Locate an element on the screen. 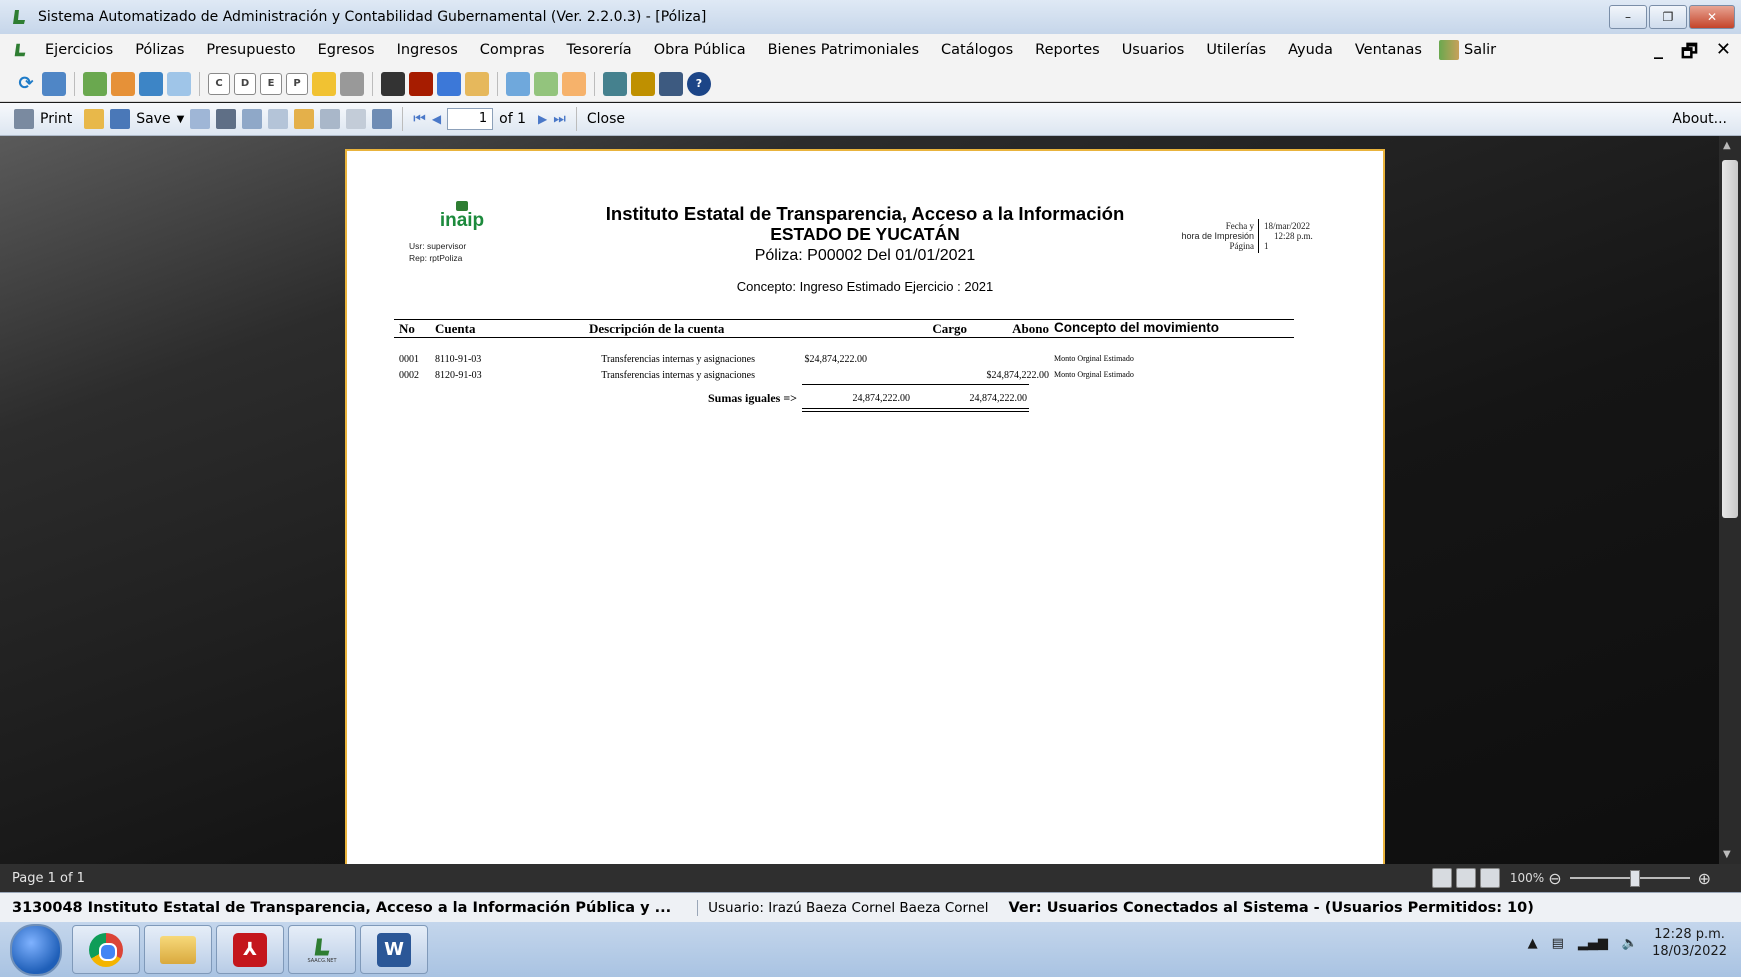 This screenshot has height=977, width=1741. truck-icon is located at coordinates (449, 83).